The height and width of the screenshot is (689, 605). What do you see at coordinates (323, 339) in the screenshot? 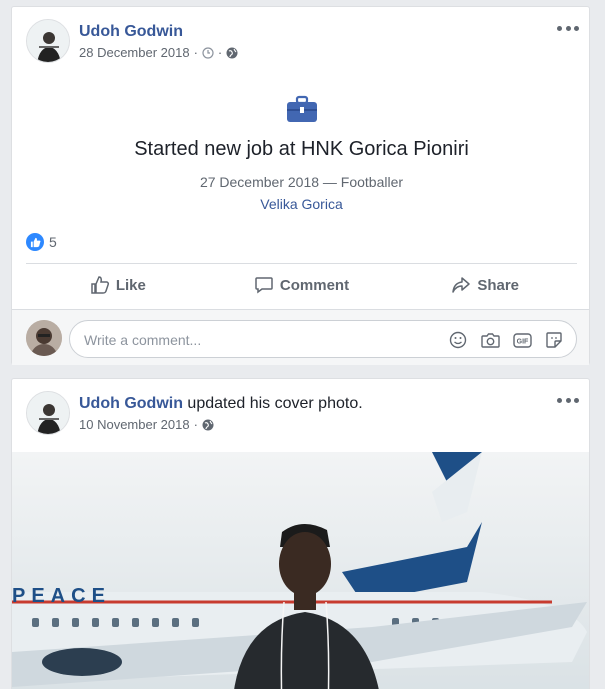
I see `comment-input: Write a comment... GIF` at bounding box center [323, 339].